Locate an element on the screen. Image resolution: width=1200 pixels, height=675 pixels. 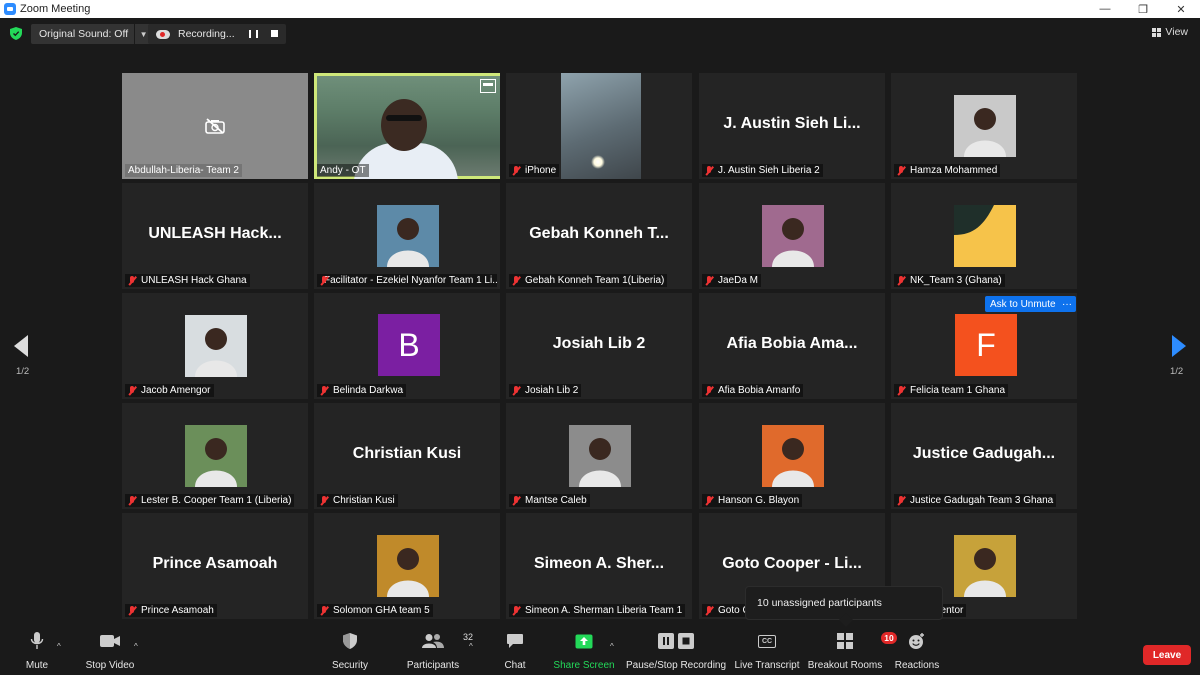
participant-tile: Solomon GHA team 5 is located at coordinates (407, 566).